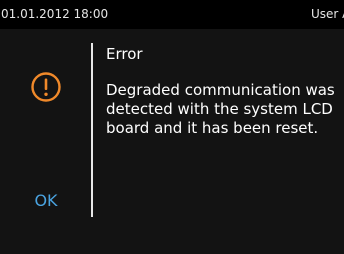 This screenshot has height=254, width=344. What do you see at coordinates (46, 201) in the screenshot?
I see `ok-button: OK` at bounding box center [46, 201].